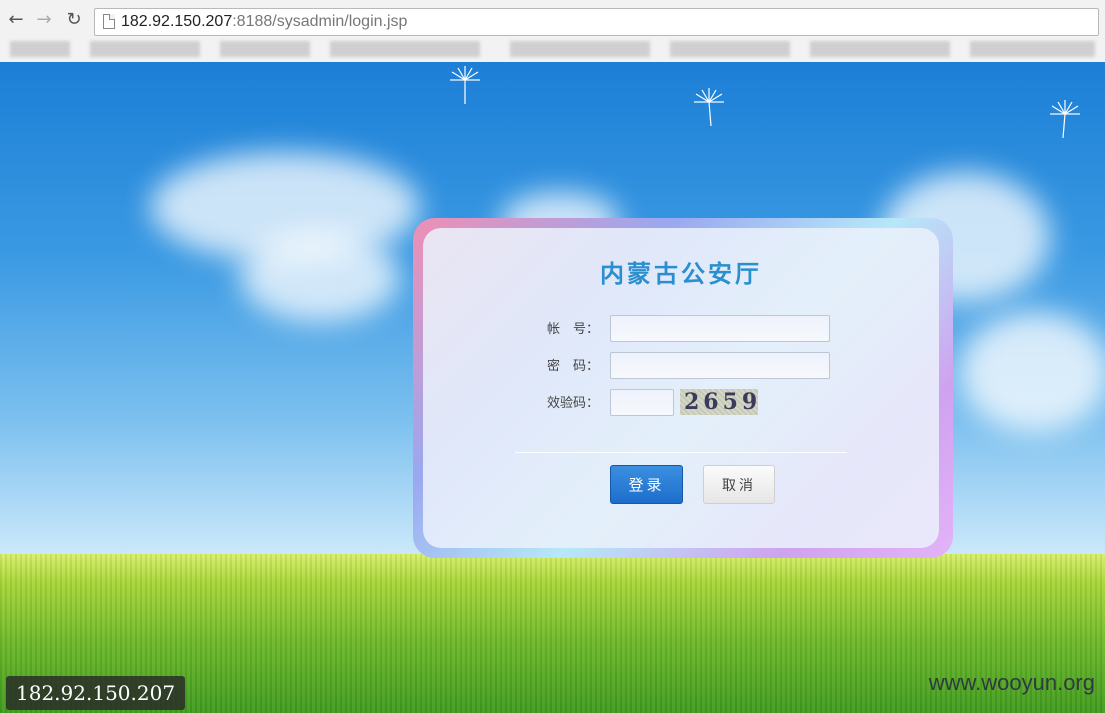 Image resolution: width=1105 pixels, height=713 pixels. What do you see at coordinates (681, 273) in the screenshot?
I see `page-title: 内蒙古公安厅` at bounding box center [681, 273].